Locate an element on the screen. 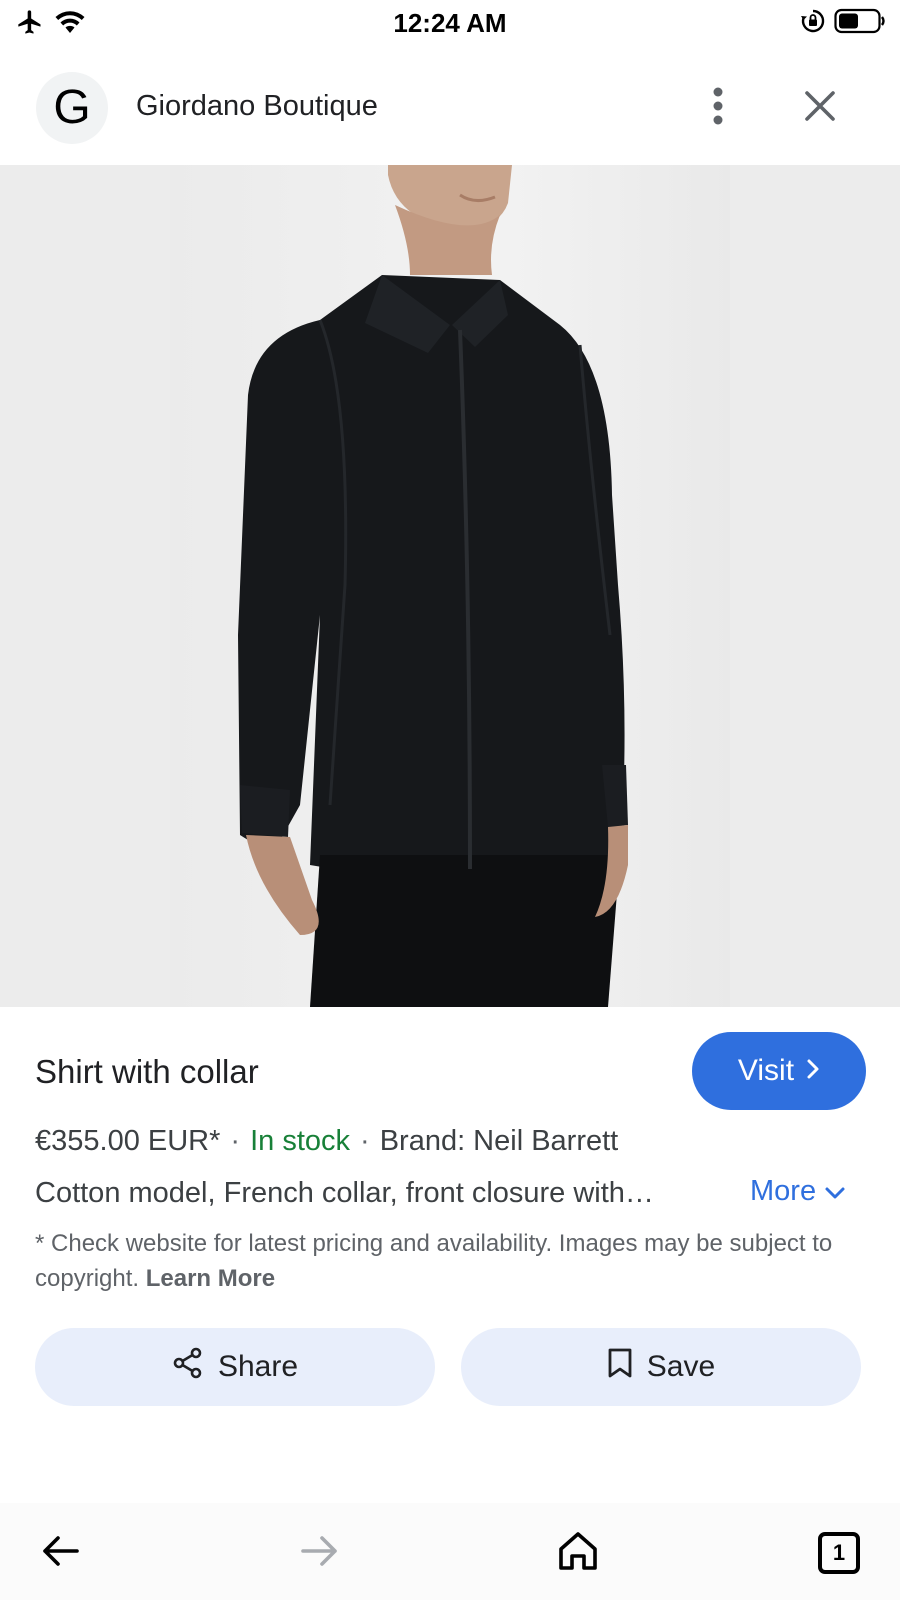  close-button is located at coordinates (820, 108).